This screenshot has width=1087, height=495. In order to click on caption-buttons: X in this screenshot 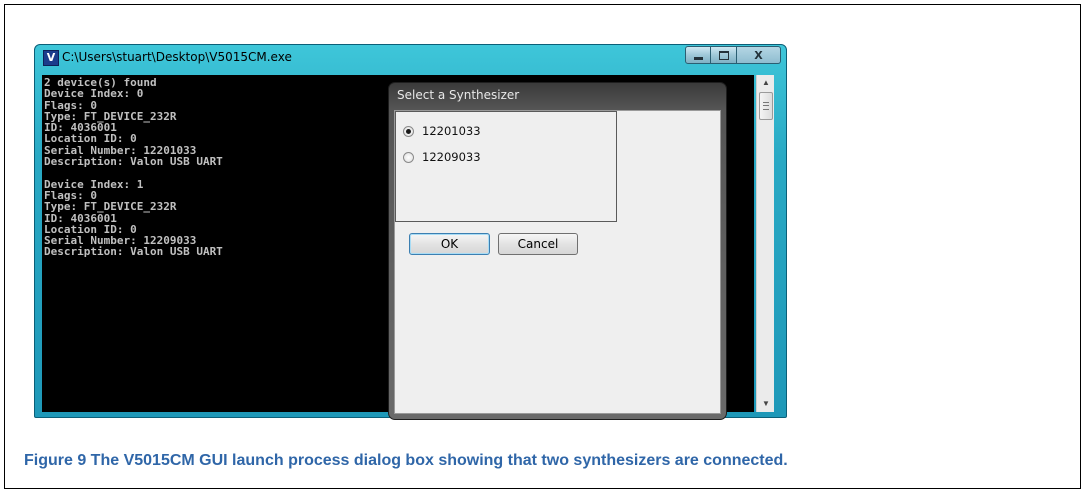, I will do `click(733, 55)`.